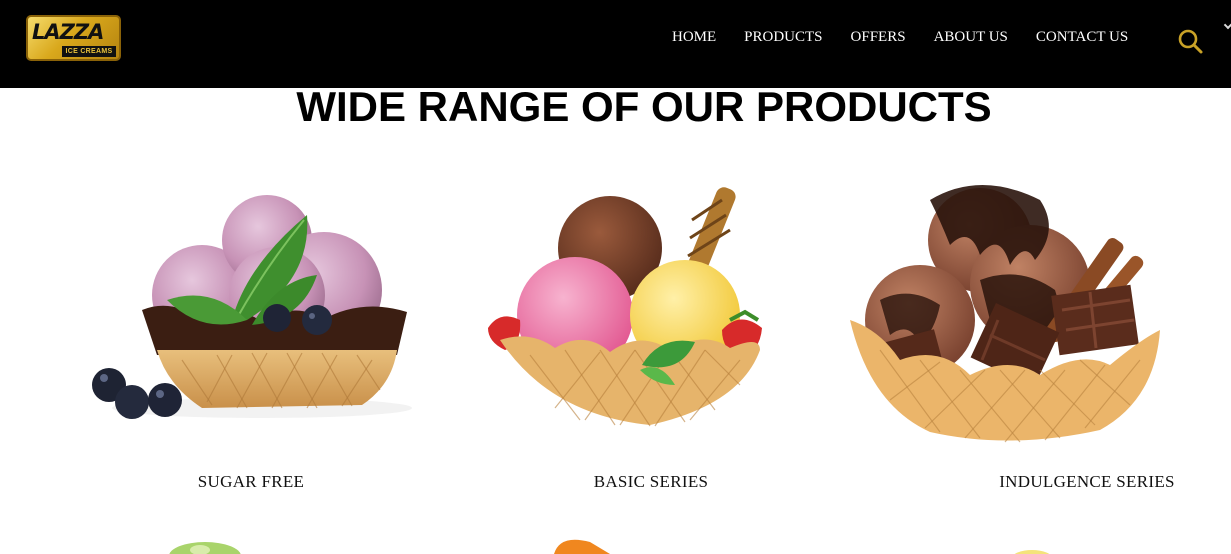 The image size is (1231, 554). I want to click on page-title: WIDE RANGE OF OUR PRODUCTS, so click(644, 106).